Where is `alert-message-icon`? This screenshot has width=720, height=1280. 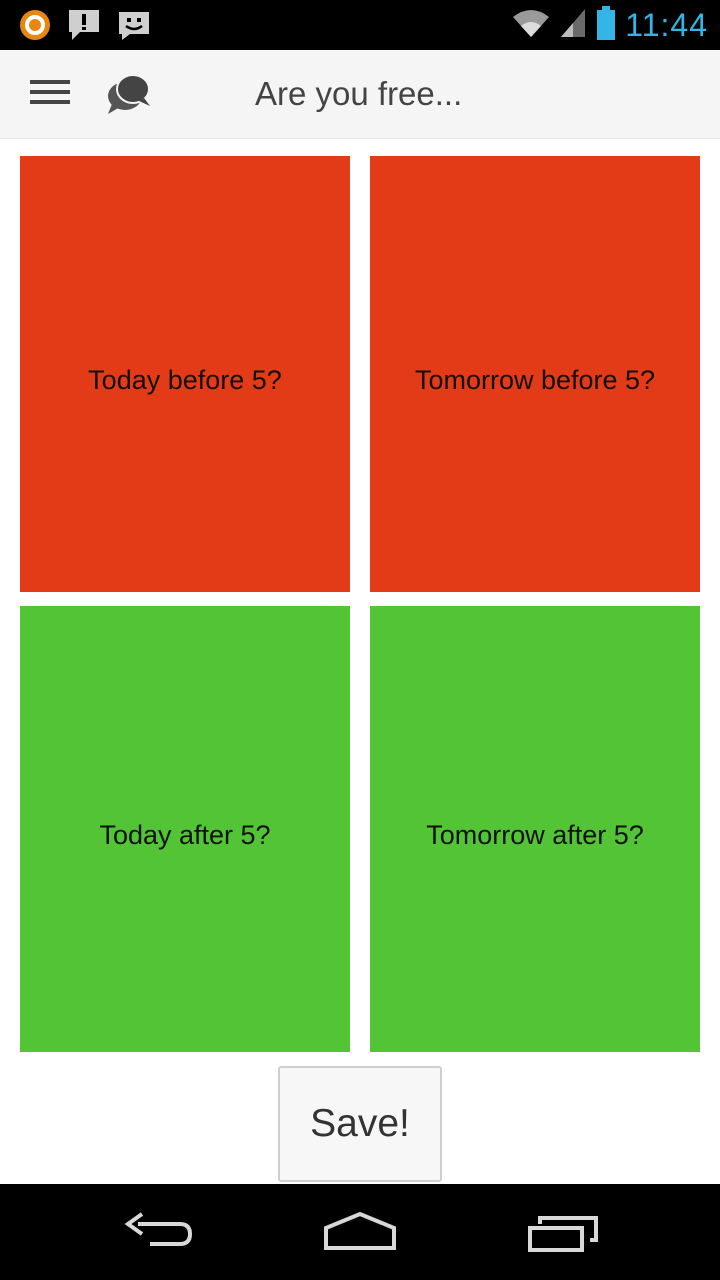
alert-message-icon is located at coordinates (84, 27).